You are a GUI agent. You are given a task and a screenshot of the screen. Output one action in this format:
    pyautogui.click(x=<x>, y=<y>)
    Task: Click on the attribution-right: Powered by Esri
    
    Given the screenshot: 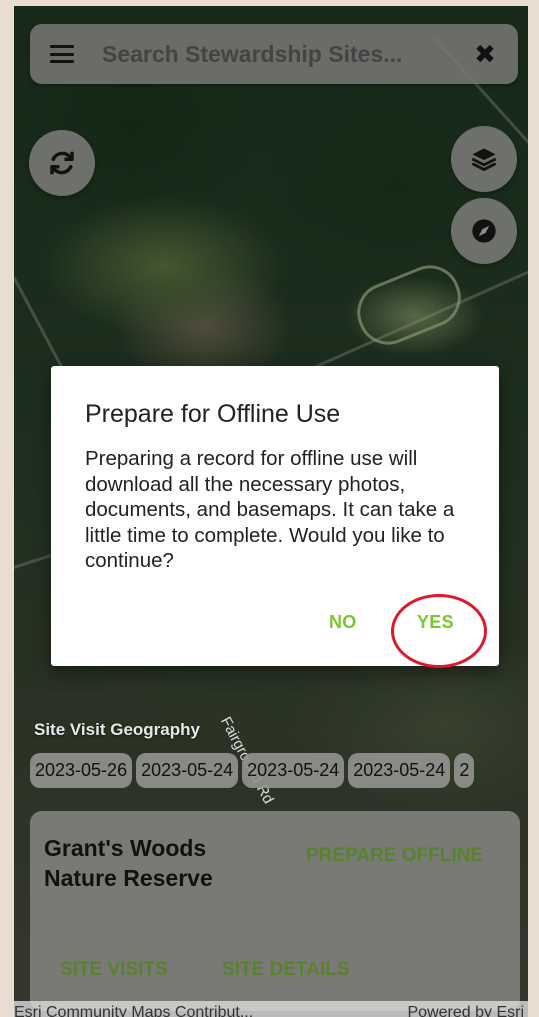 What is the action you would take?
    pyautogui.click(x=466, y=1010)
    